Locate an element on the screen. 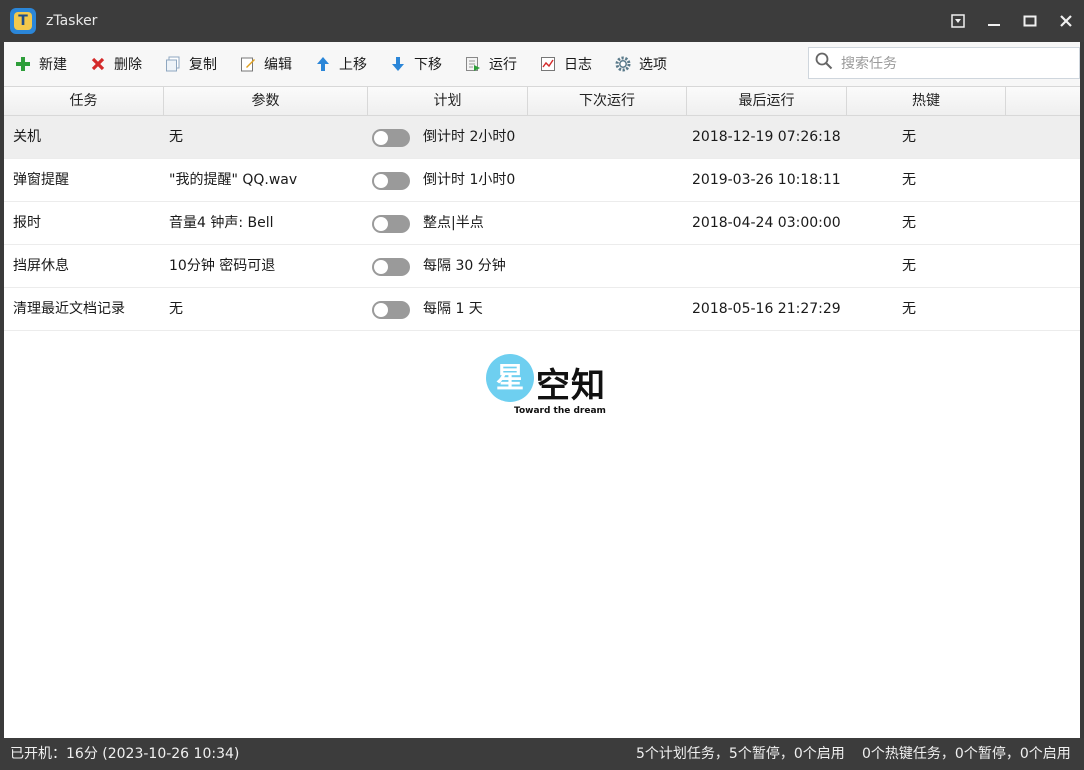 Image resolution: width=1084 pixels, height=770 pixels. watermark-title: 空知 is located at coordinates (571, 386).